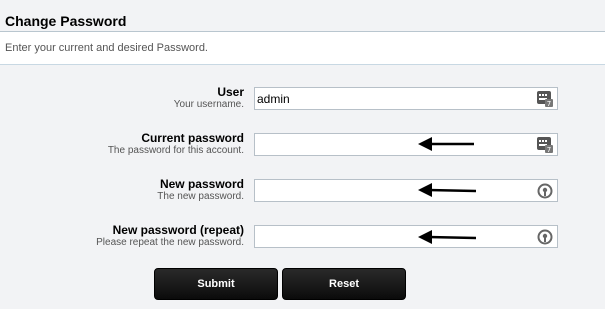 The height and width of the screenshot is (309, 605). Describe the element at coordinates (175, 150) in the screenshot. I see `current-password-hint: The password for this account.` at that location.